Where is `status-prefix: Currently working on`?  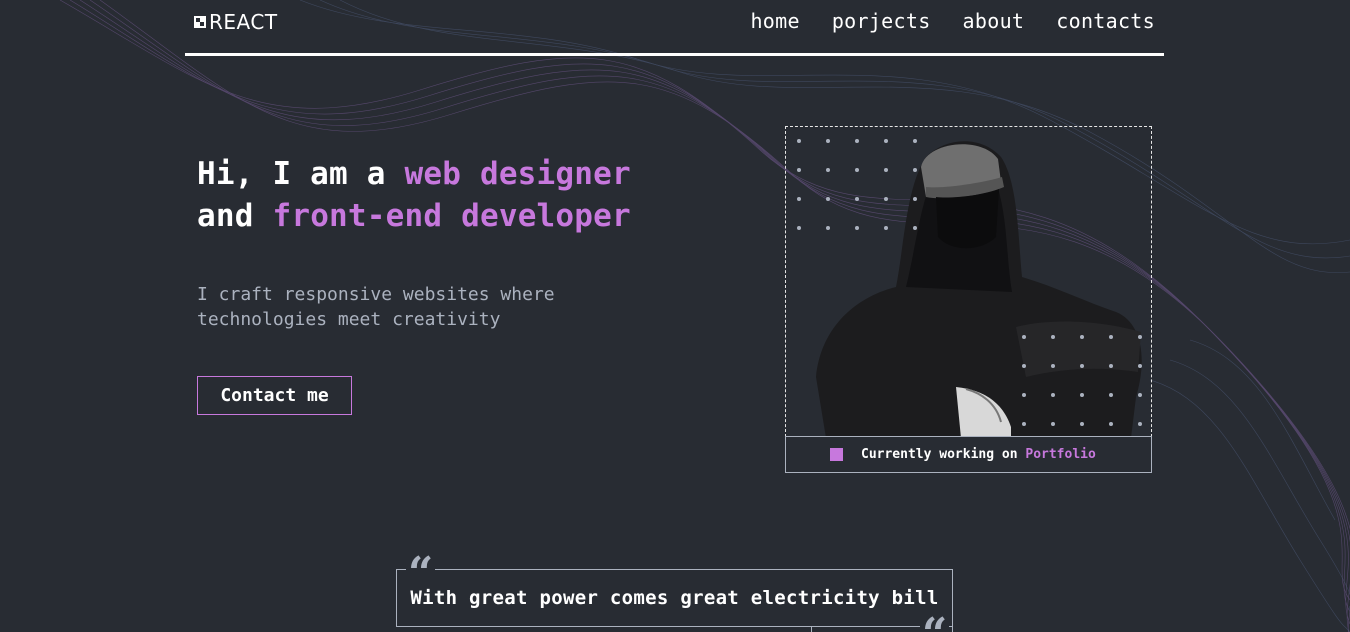
status-prefix: Currently working on is located at coordinates (943, 454).